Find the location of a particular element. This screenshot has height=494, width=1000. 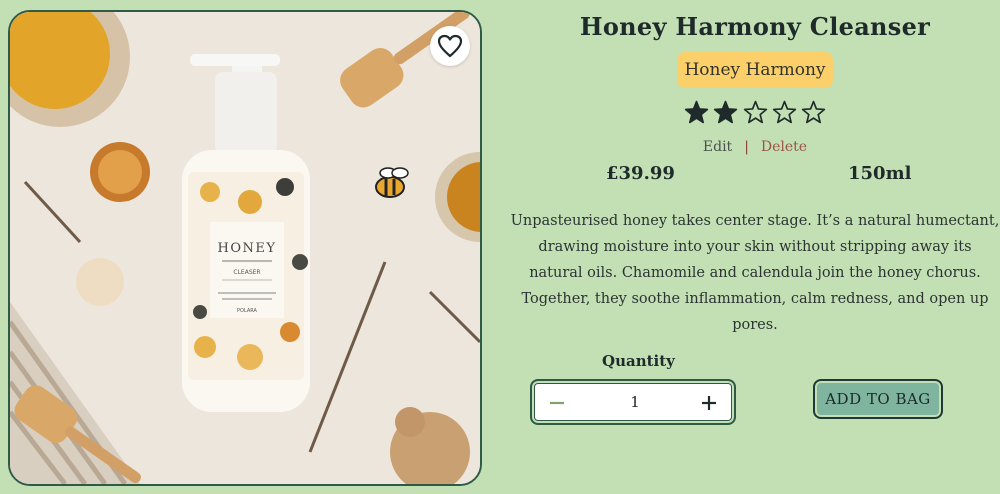

star-rating is located at coordinates (755, 112).